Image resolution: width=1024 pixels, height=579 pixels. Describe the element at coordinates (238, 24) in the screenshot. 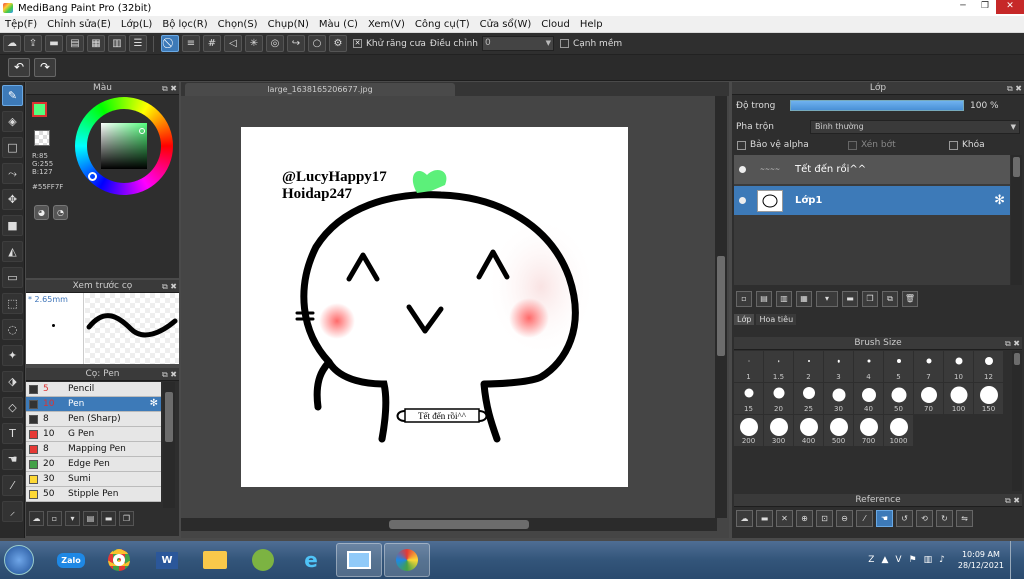

I see `menu-select: Chọn(S)` at that location.